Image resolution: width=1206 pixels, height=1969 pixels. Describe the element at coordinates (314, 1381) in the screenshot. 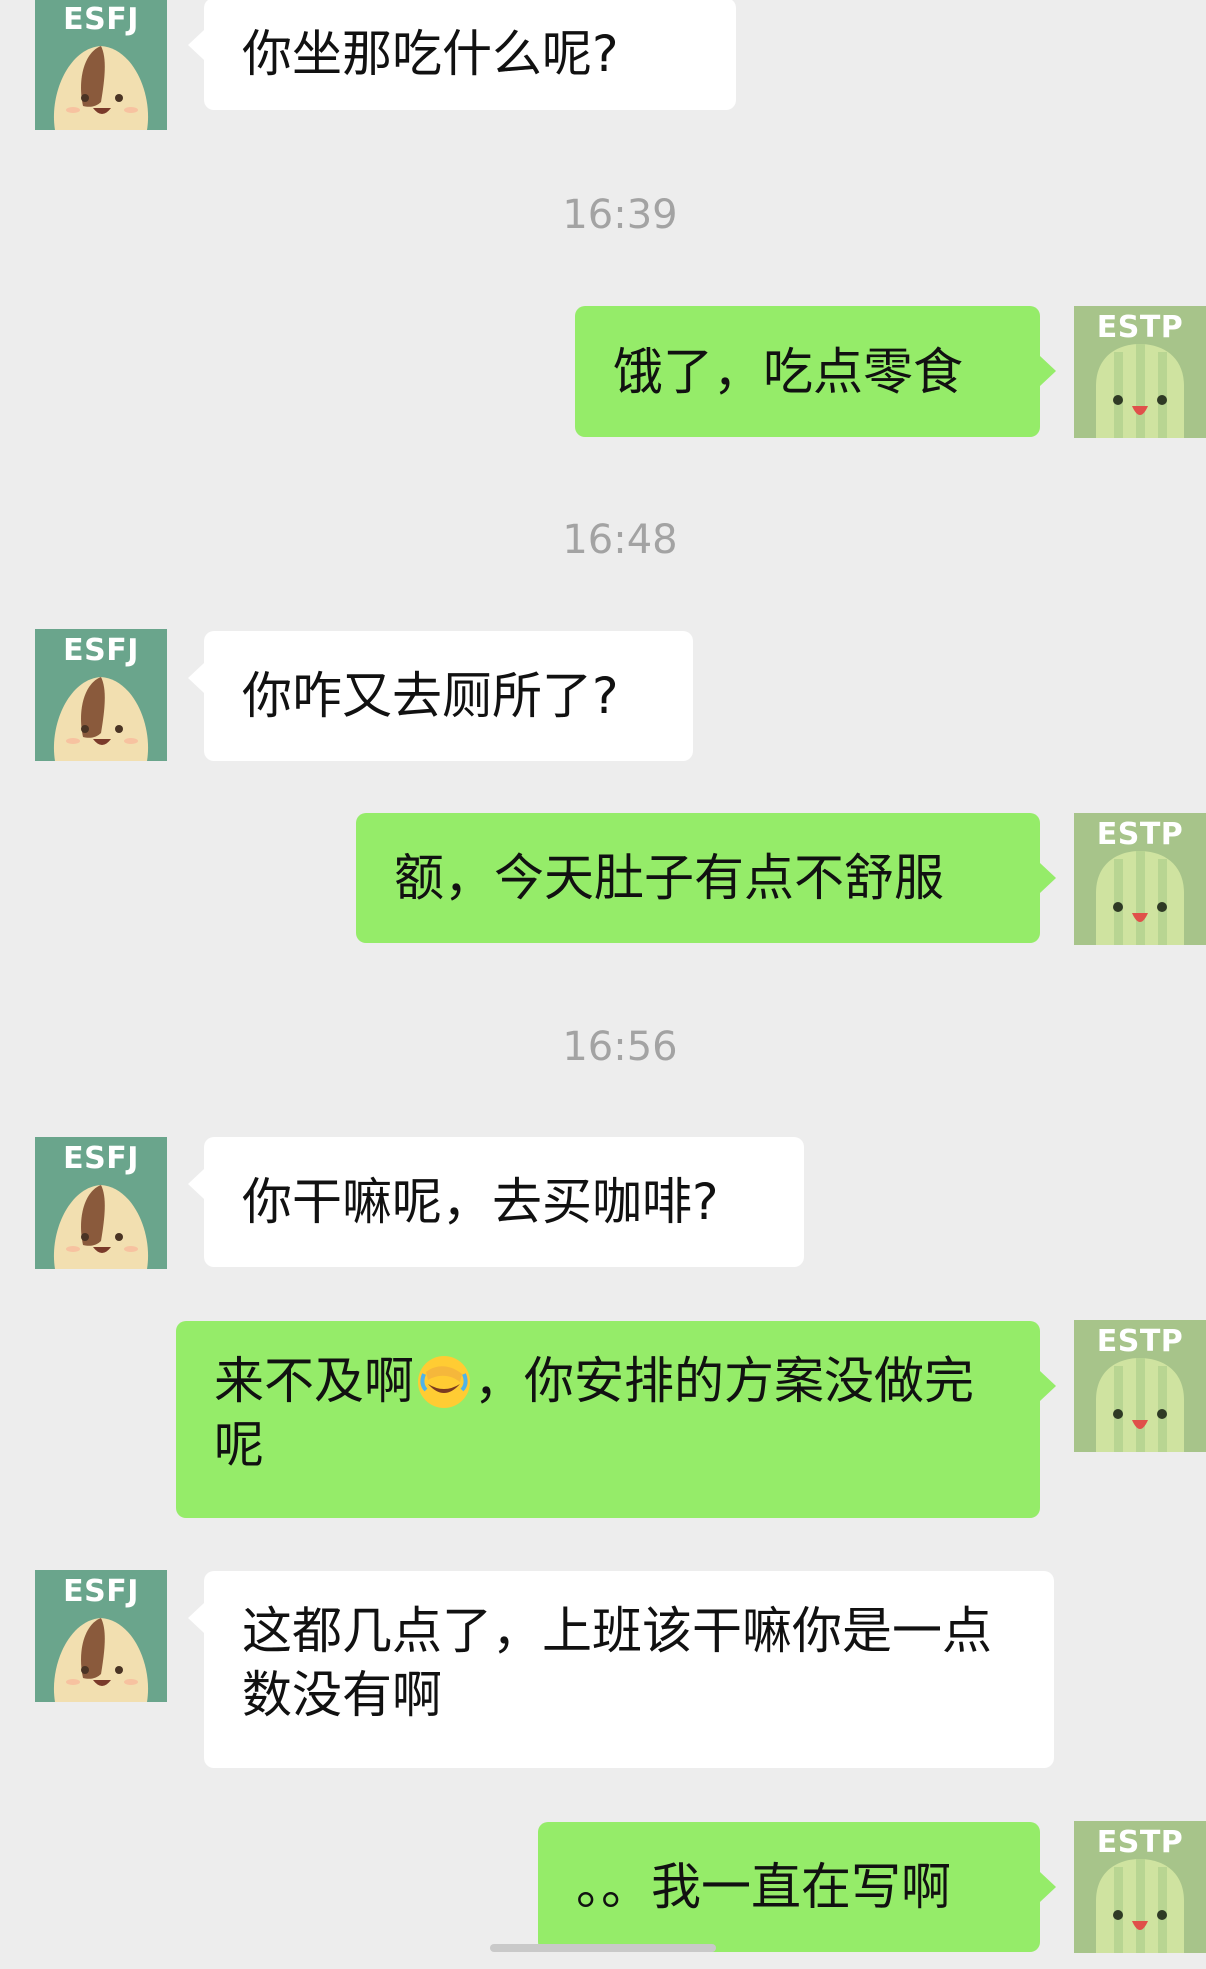

I see `message-text-part: 来不及啊` at that location.